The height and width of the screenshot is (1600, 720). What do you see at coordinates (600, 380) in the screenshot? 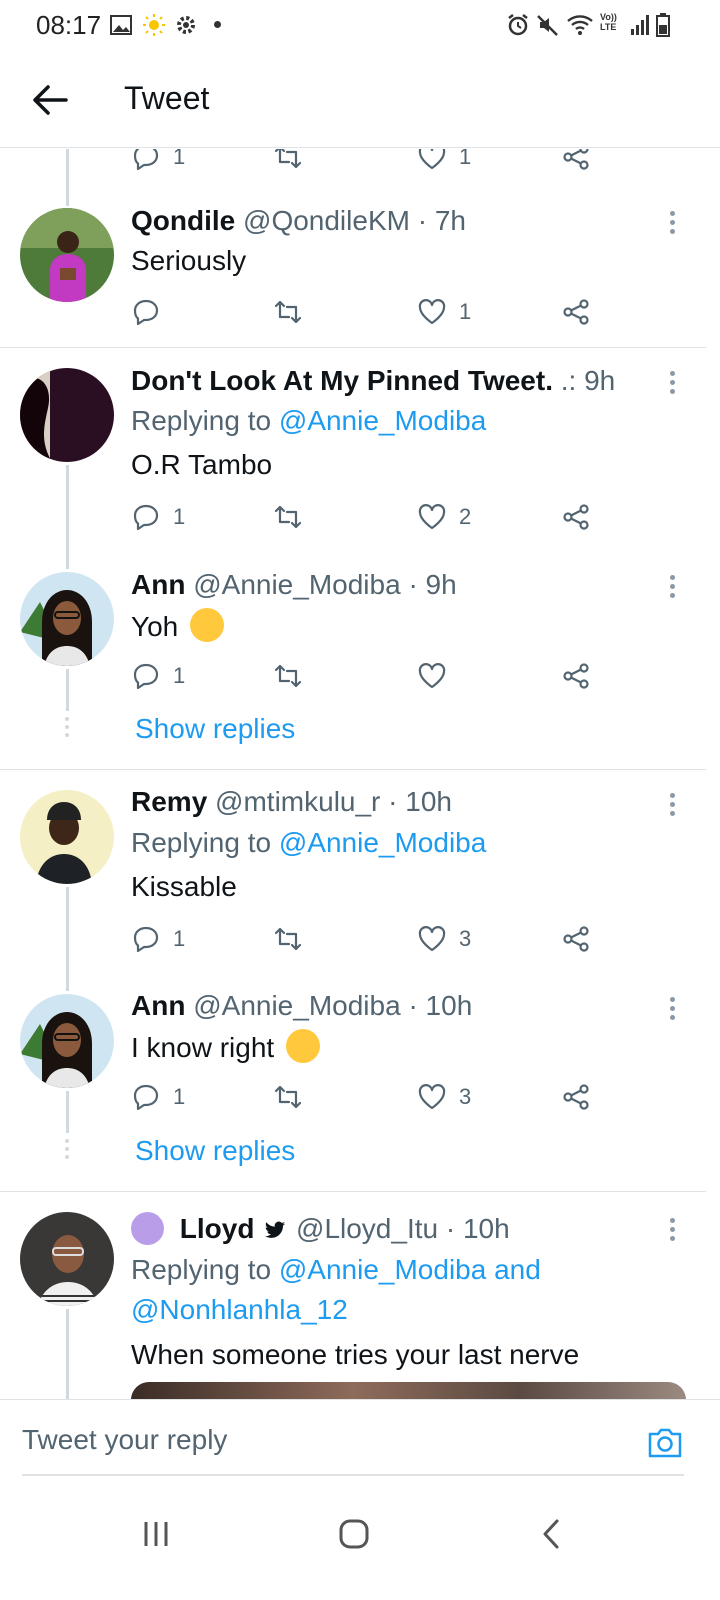
I see `tweet-time: 9h` at bounding box center [600, 380].